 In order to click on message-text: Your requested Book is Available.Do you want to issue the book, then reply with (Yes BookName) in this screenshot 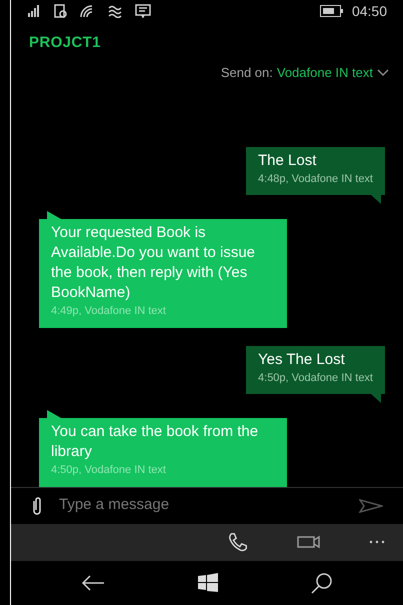, I will do `click(153, 263)`.